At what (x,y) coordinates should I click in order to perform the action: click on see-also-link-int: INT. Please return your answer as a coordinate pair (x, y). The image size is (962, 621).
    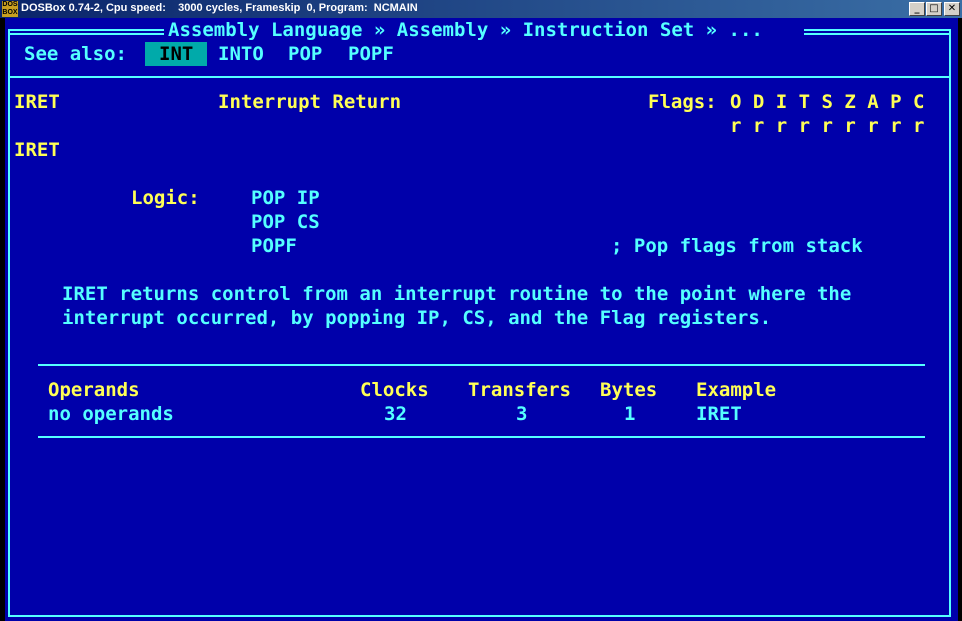
    Looking at the image, I should click on (176, 54).